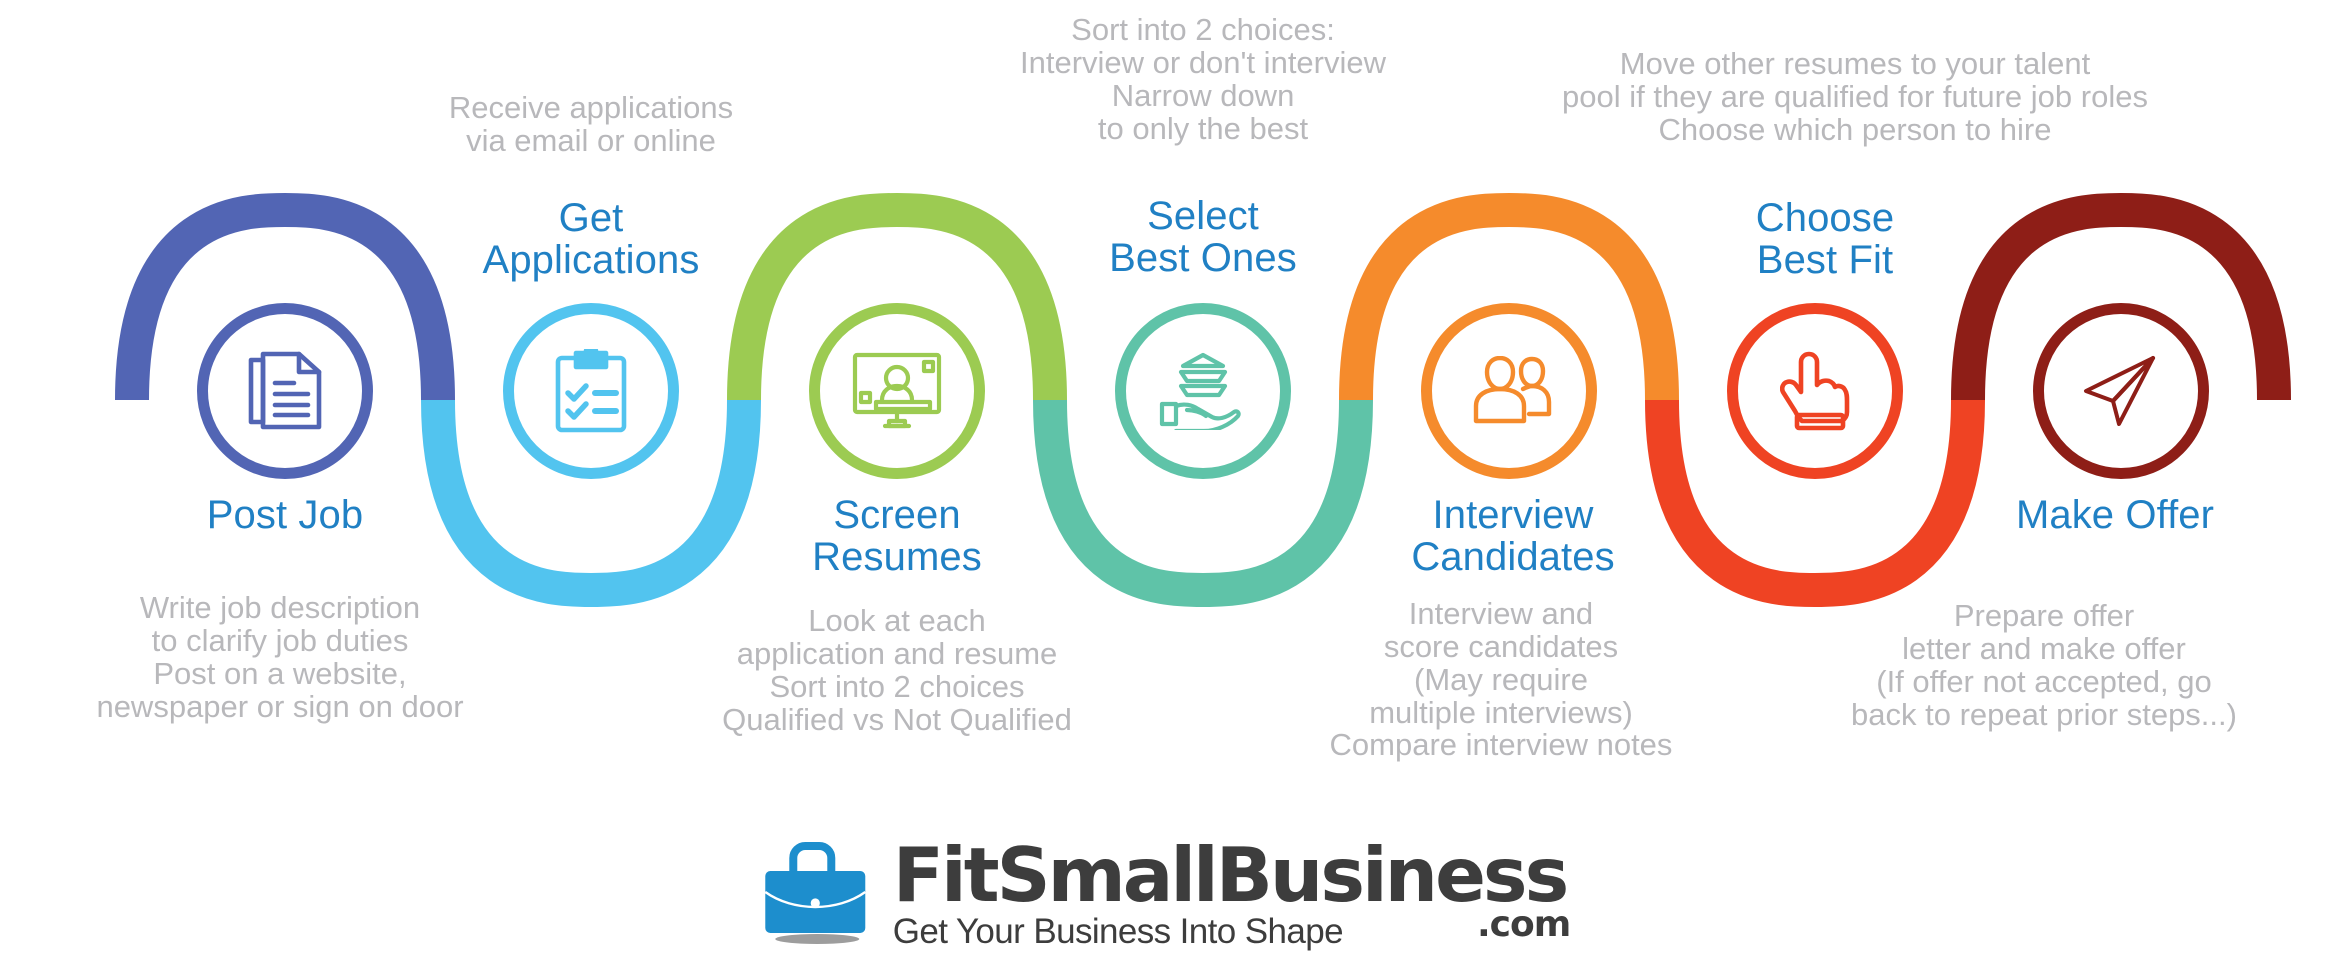  I want to click on step-title-screen-resumes: Screen Resumes, so click(897, 536).